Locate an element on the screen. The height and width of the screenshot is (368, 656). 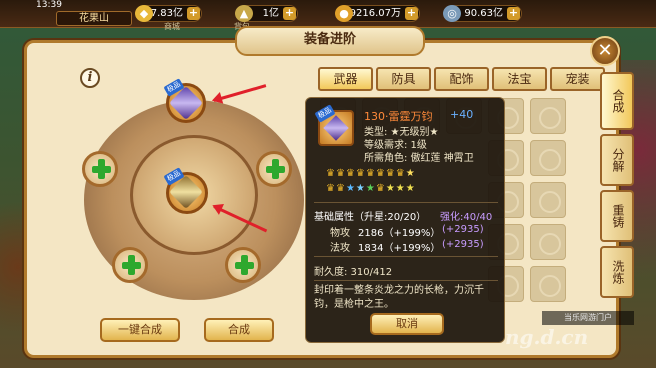
mag-atk-label: 法攻 is located at coordinates (340, 248).